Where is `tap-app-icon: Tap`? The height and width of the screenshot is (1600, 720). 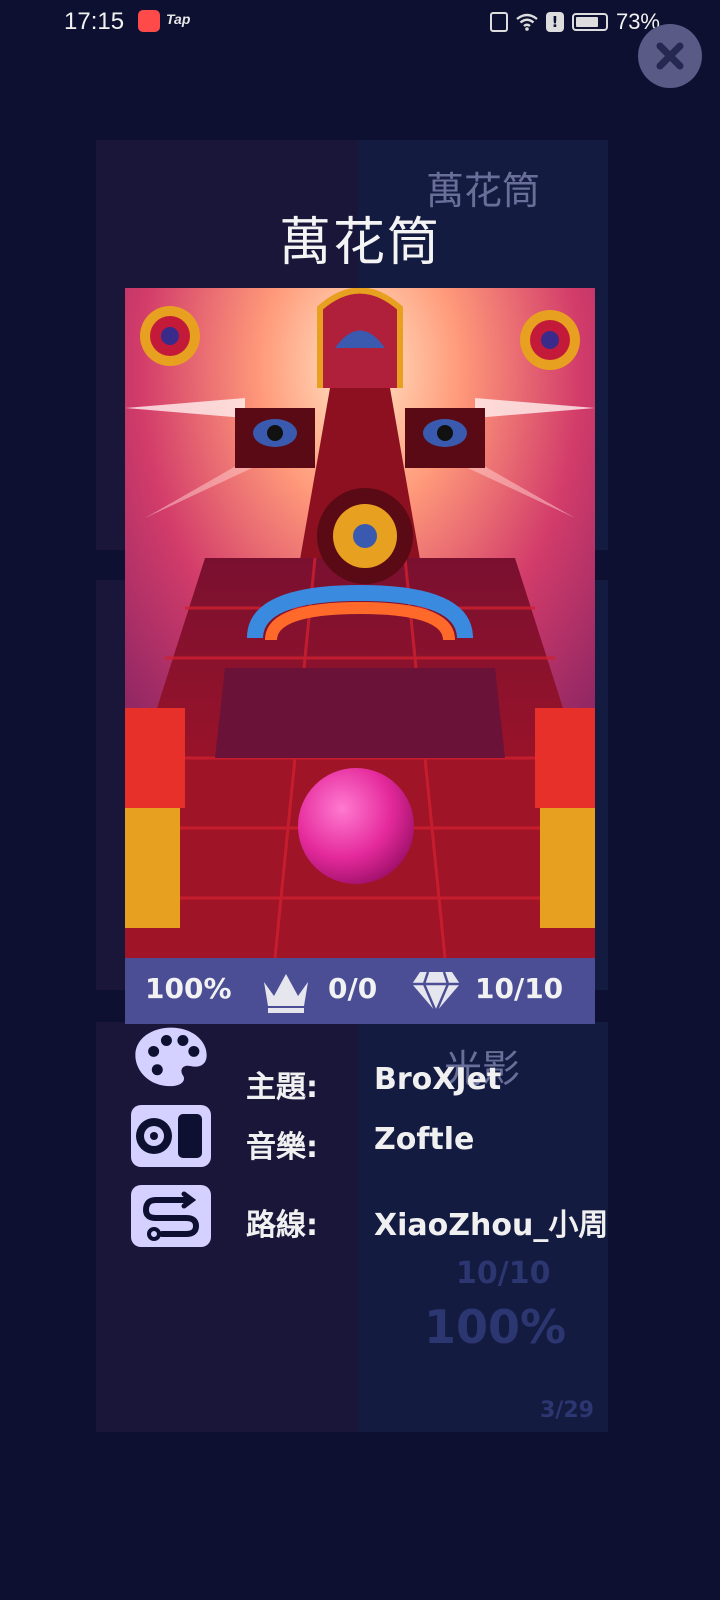
tap-app-icon: Tap is located at coordinates (178, 19).